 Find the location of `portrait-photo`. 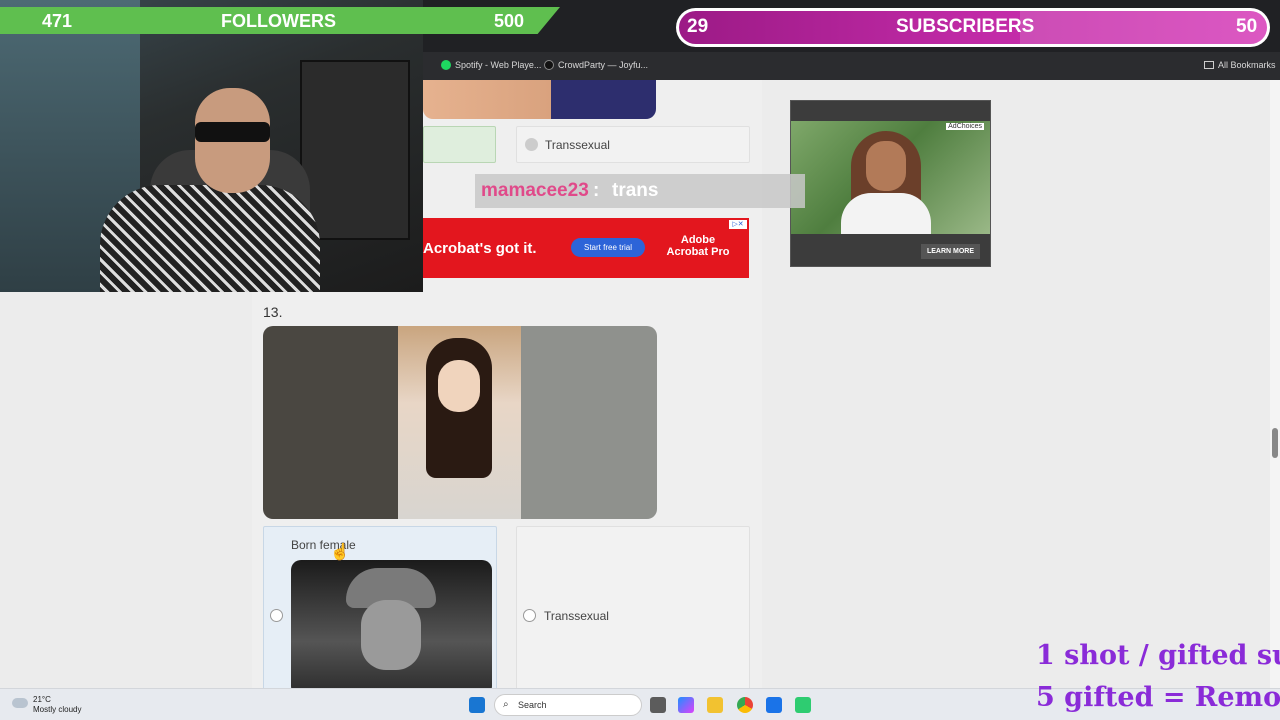

portrait-photo is located at coordinates (459, 422).